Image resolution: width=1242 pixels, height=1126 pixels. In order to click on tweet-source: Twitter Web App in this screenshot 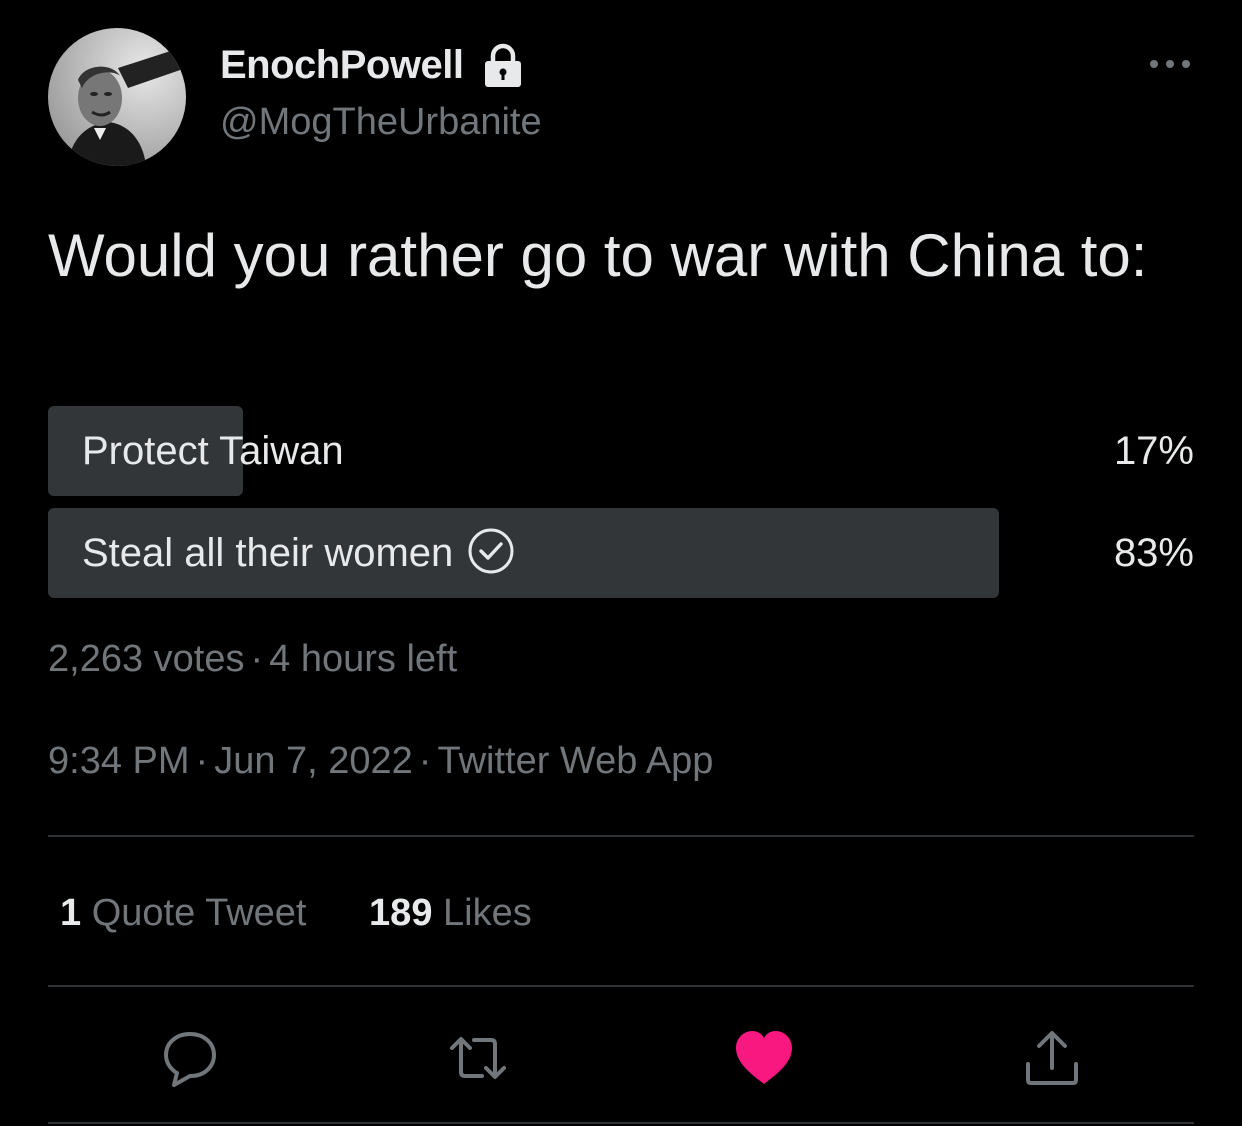, I will do `click(575, 761)`.